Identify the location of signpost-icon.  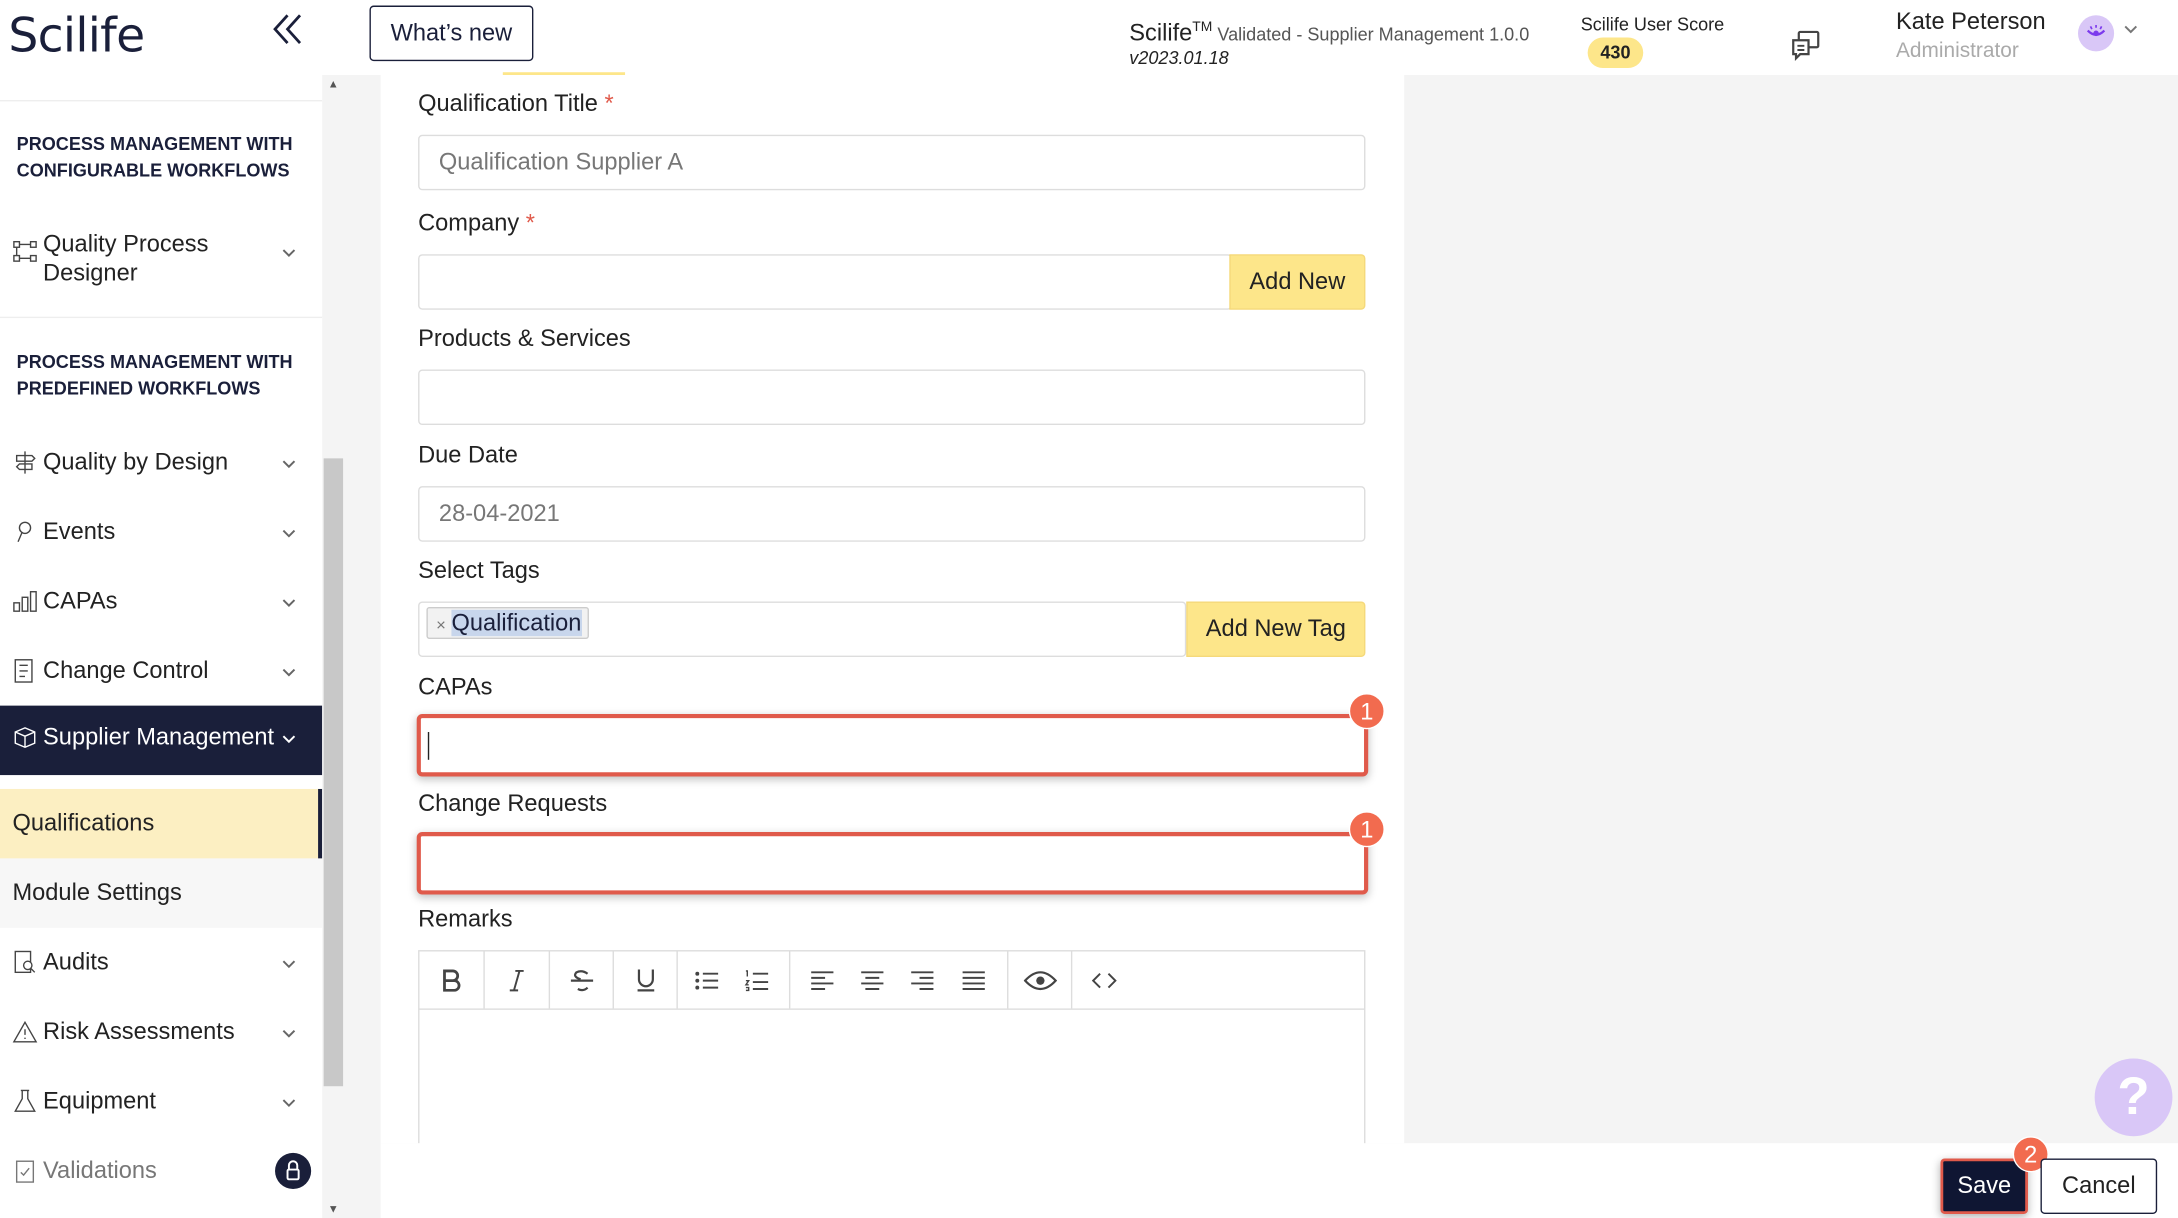
(25, 462).